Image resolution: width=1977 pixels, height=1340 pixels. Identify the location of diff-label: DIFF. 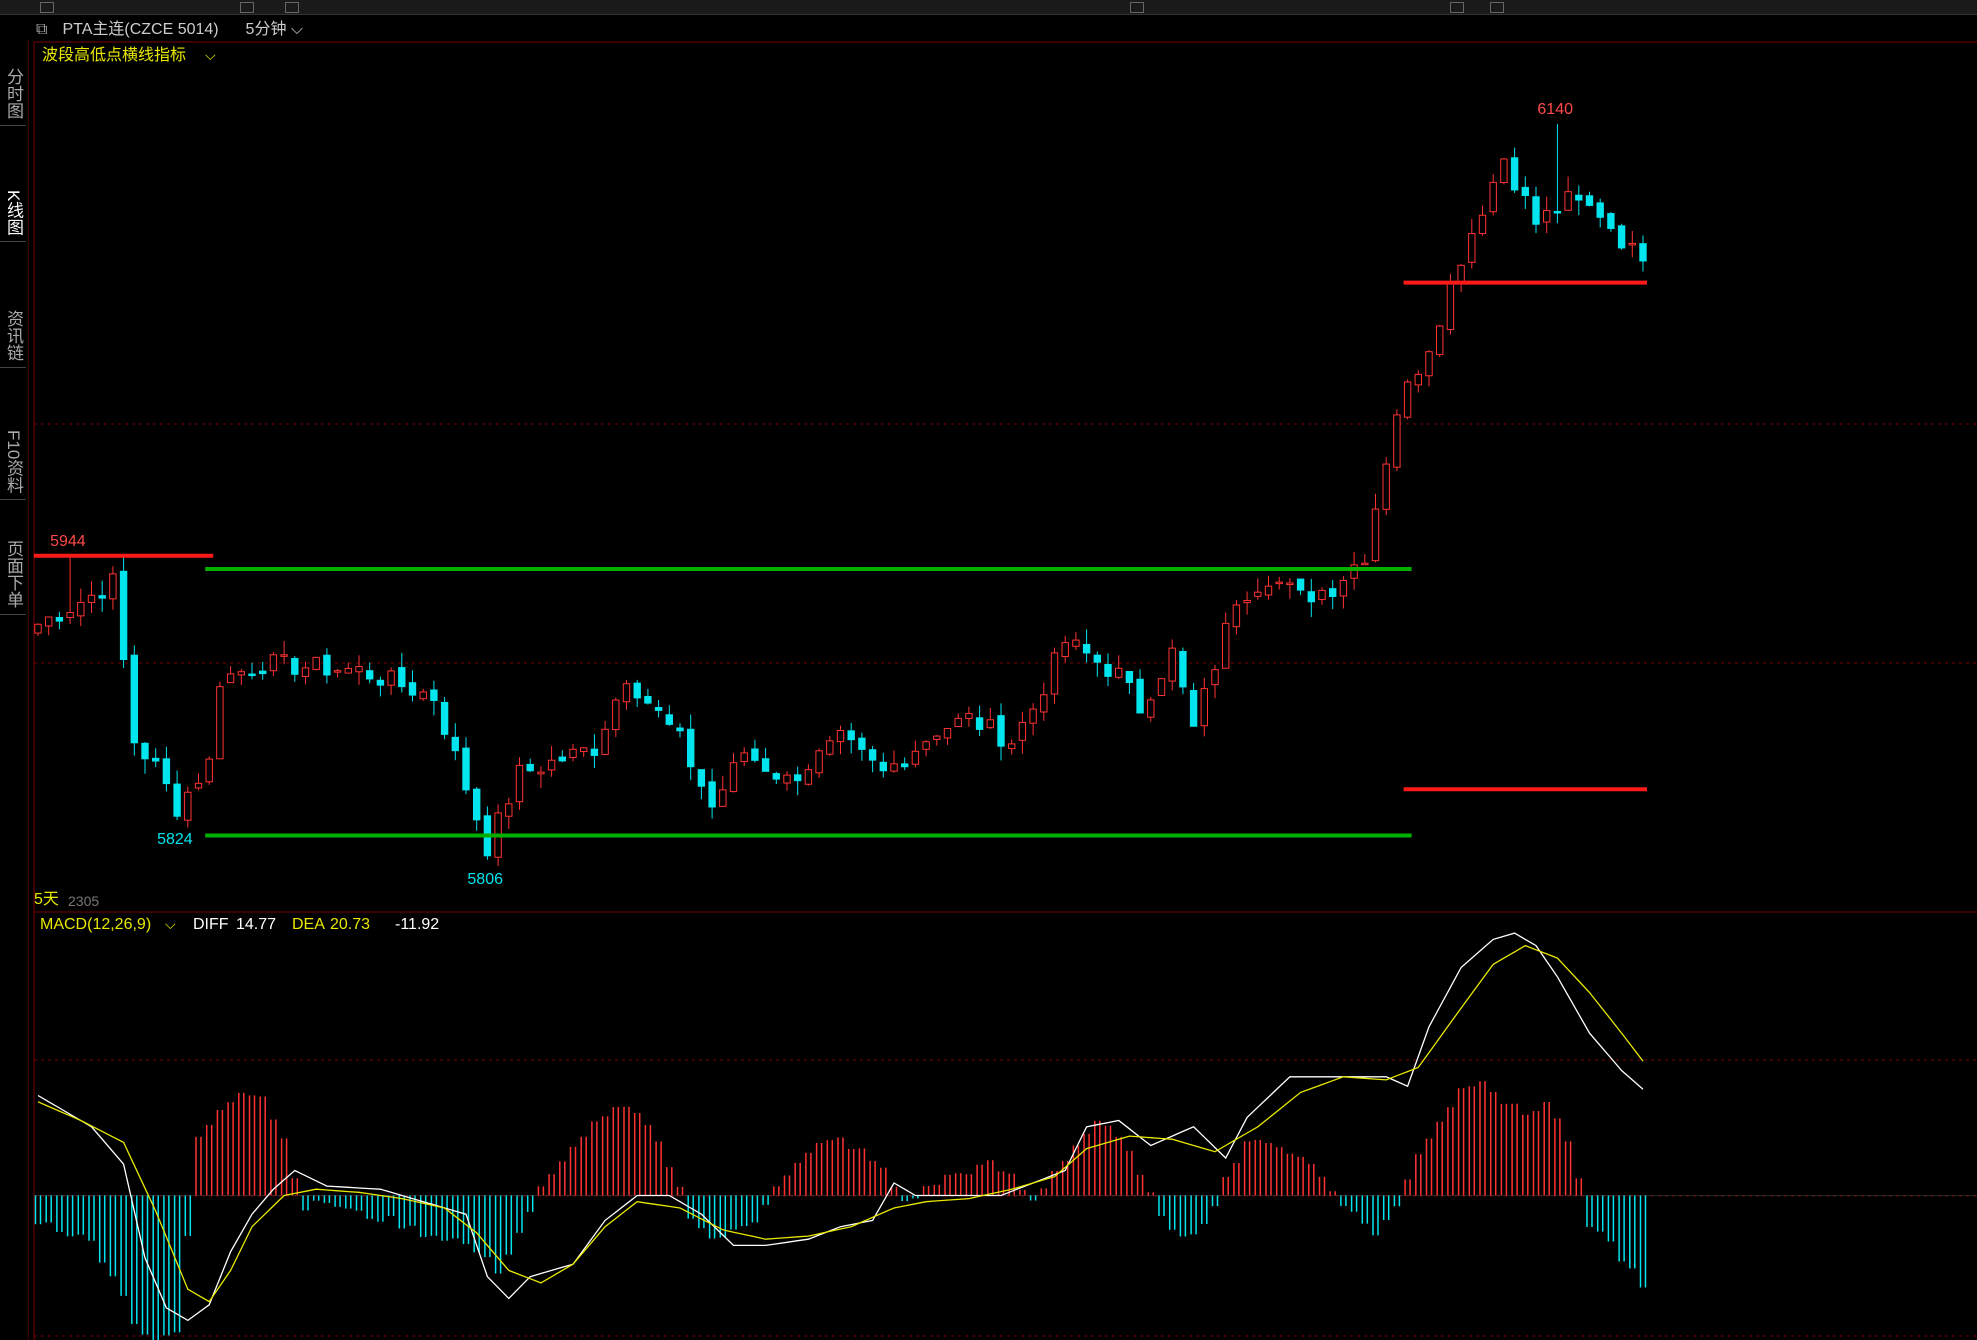
(211, 924).